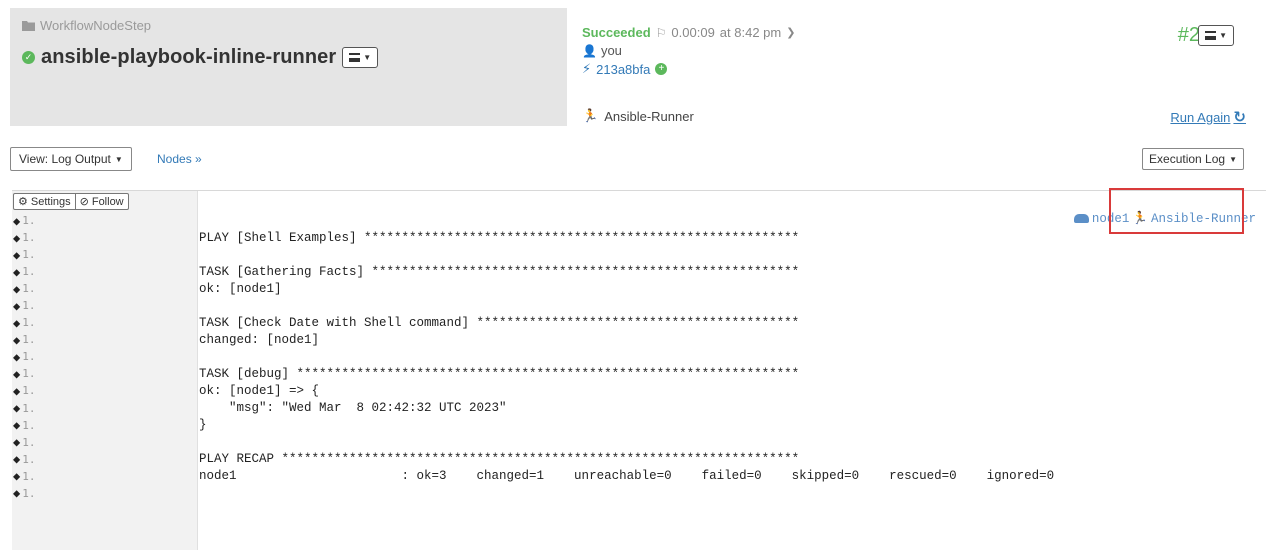 The width and height of the screenshot is (1266, 550). I want to click on end-time: at 8:42 pm, so click(750, 32).